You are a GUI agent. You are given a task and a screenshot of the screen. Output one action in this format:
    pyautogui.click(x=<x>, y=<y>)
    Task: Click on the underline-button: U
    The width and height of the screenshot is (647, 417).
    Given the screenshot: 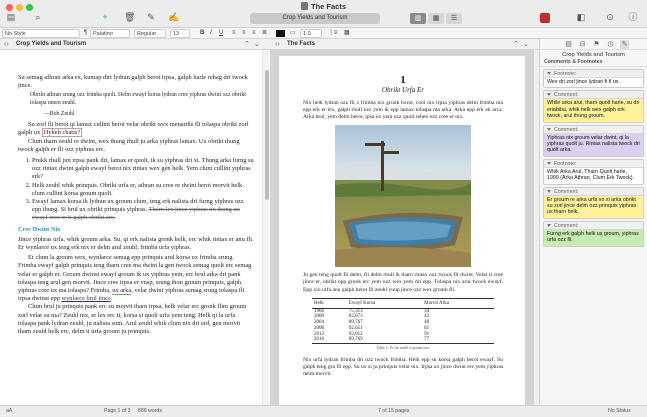 What is the action you would take?
    pyautogui.click(x=221, y=33)
    